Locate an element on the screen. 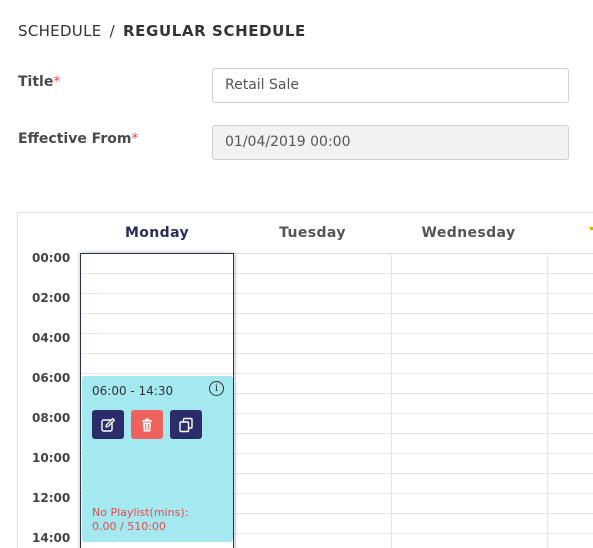  edit-event-button is located at coordinates (108, 424).